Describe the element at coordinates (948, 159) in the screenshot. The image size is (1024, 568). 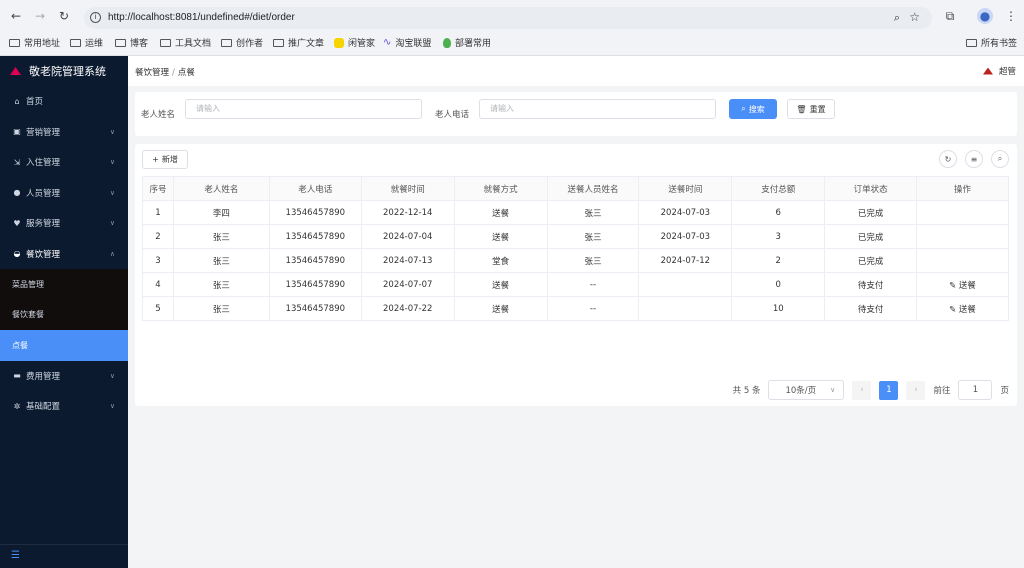
I see `refresh-icon: ↻` at that location.